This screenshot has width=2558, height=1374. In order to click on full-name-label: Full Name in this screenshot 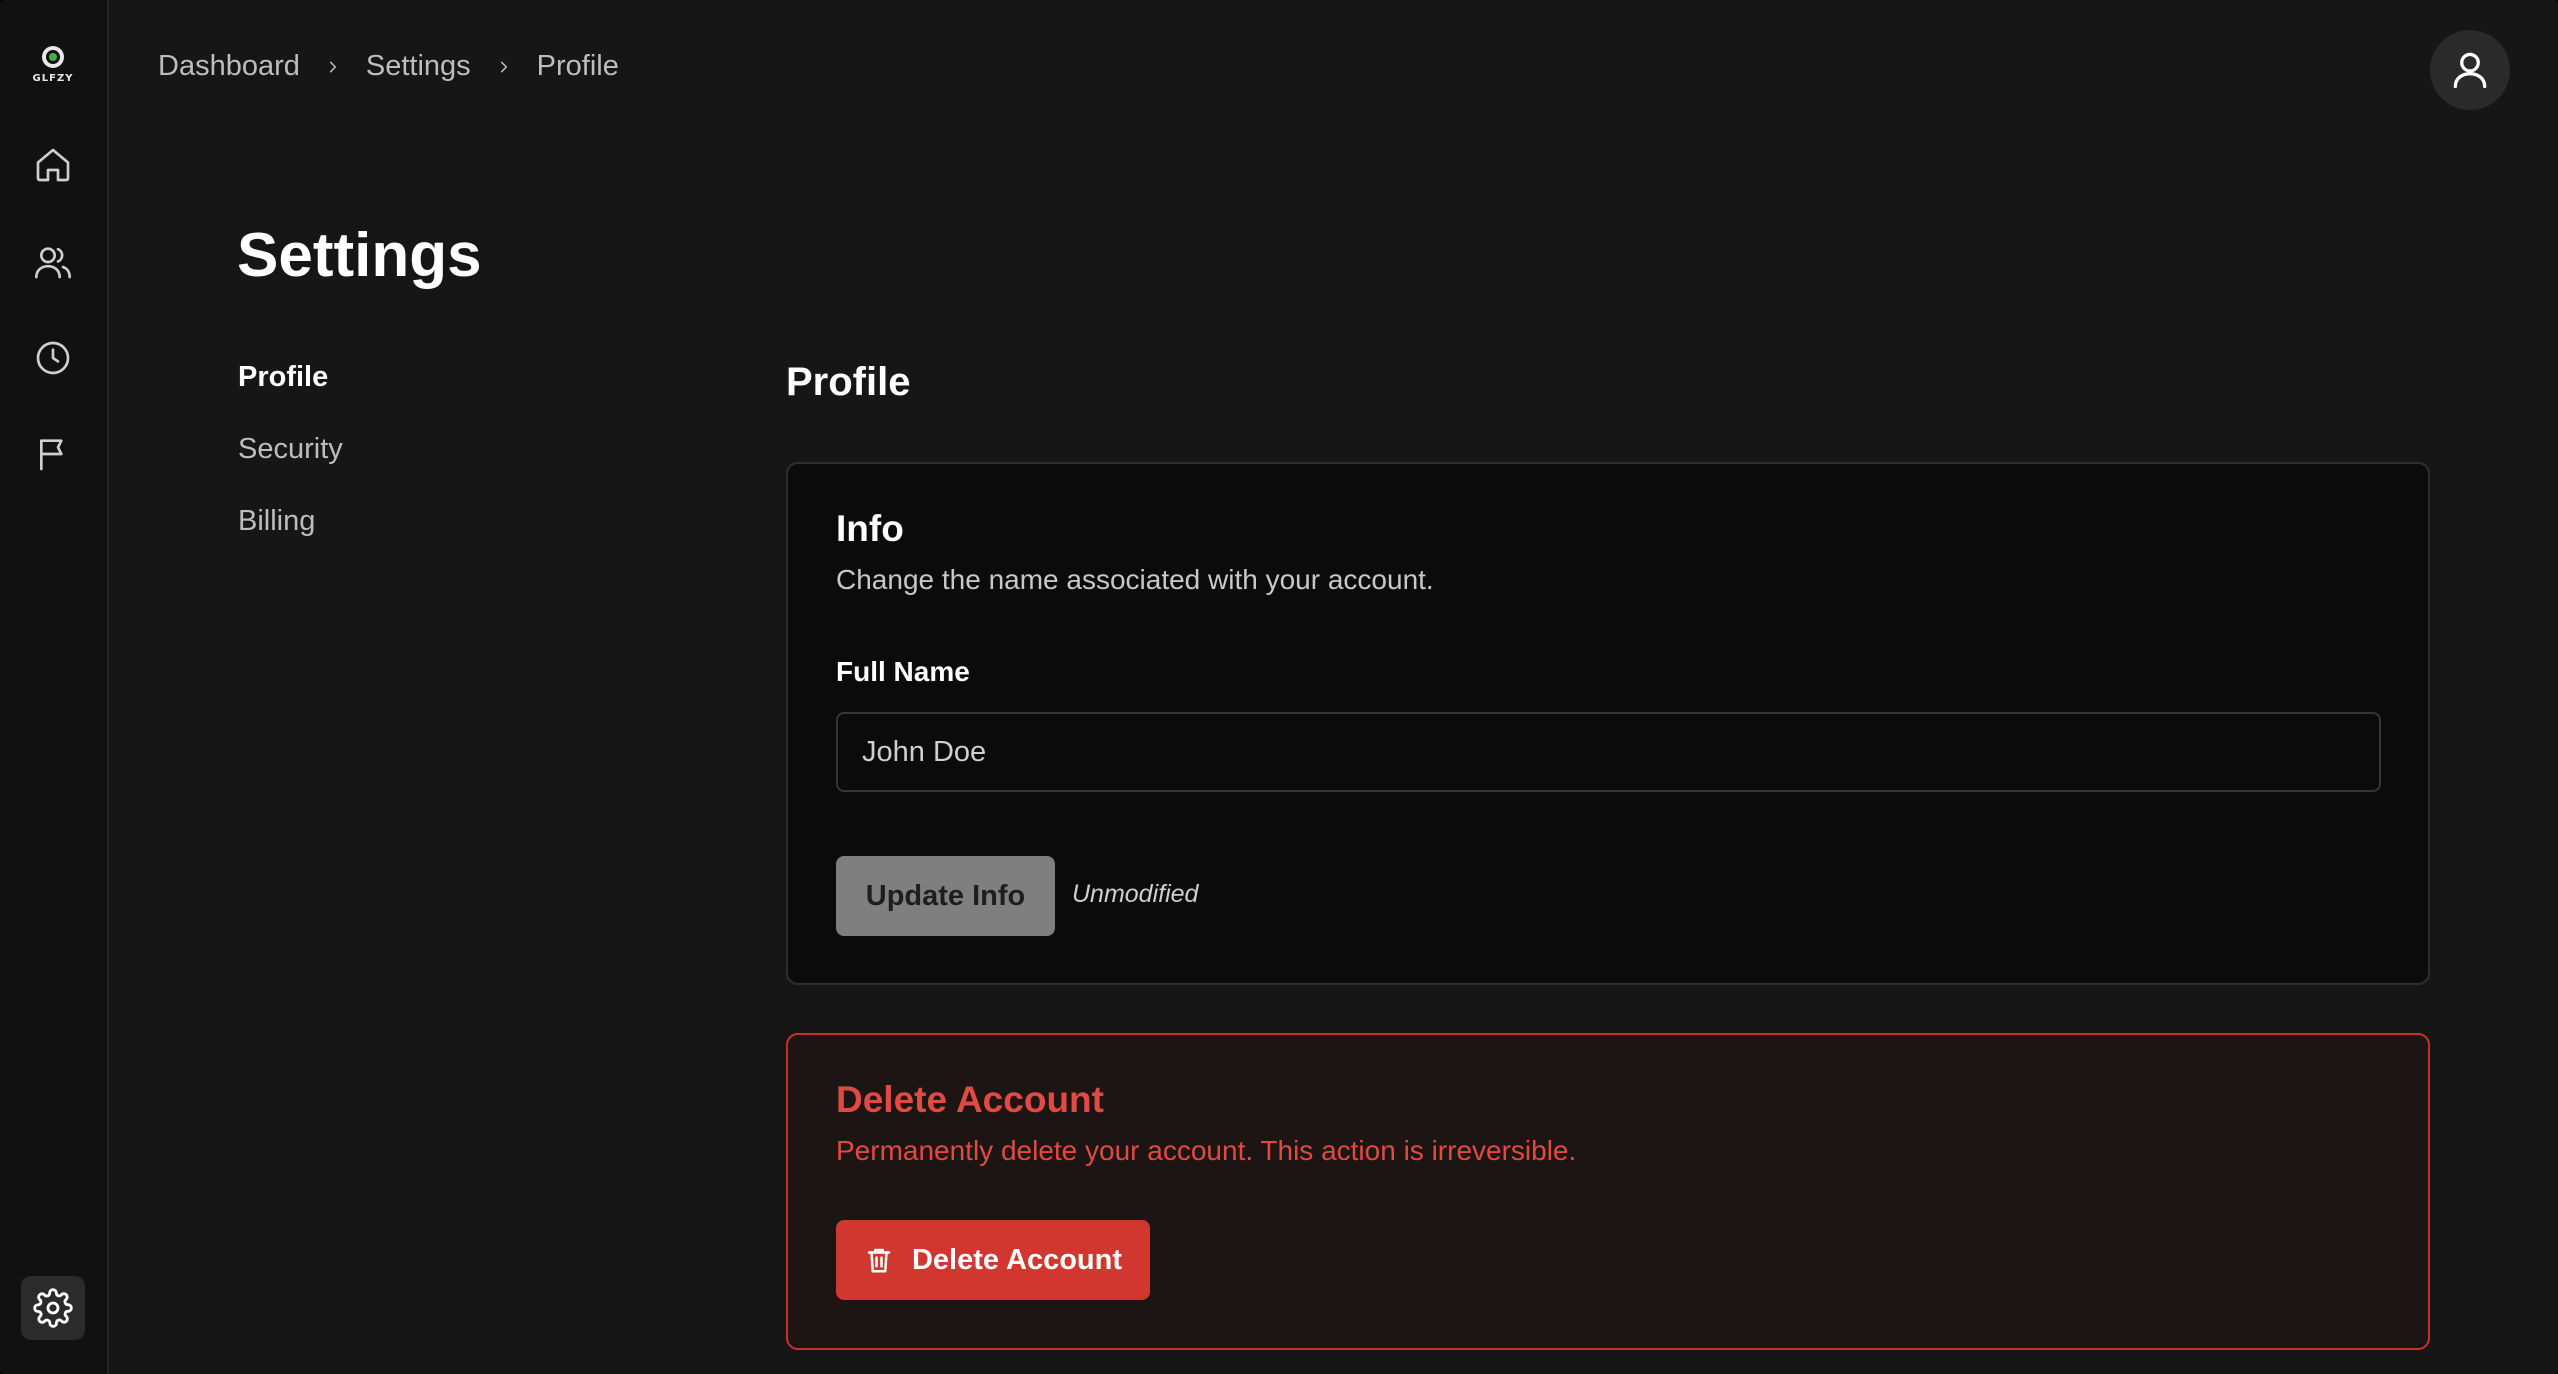, I will do `click(903, 671)`.